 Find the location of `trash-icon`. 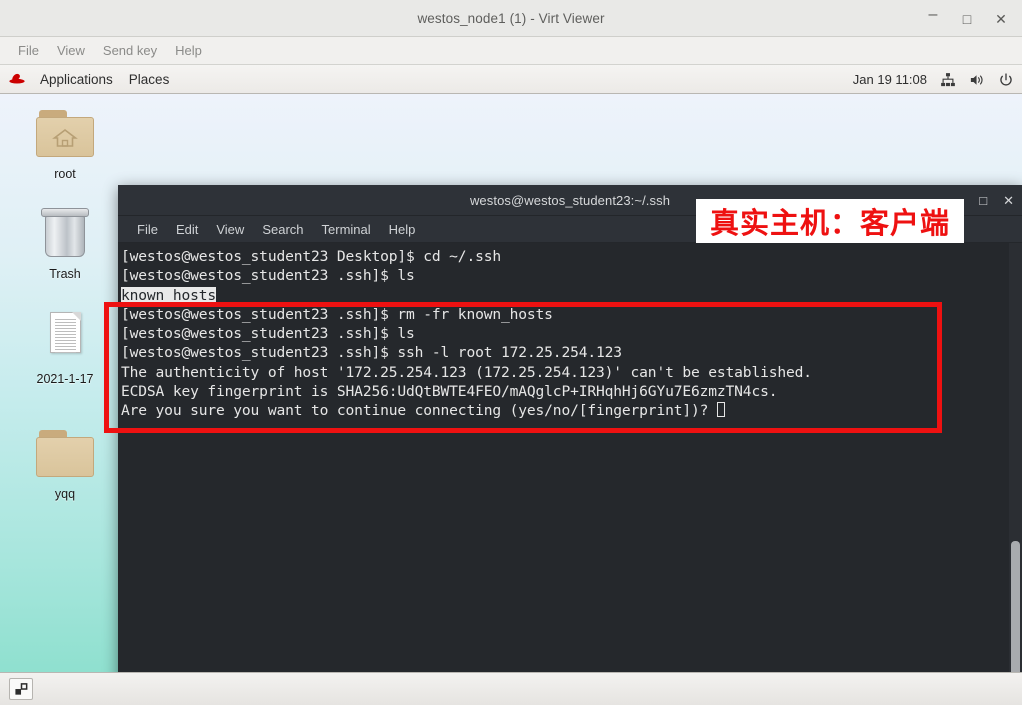

trash-icon is located at coordinates (65, 233).